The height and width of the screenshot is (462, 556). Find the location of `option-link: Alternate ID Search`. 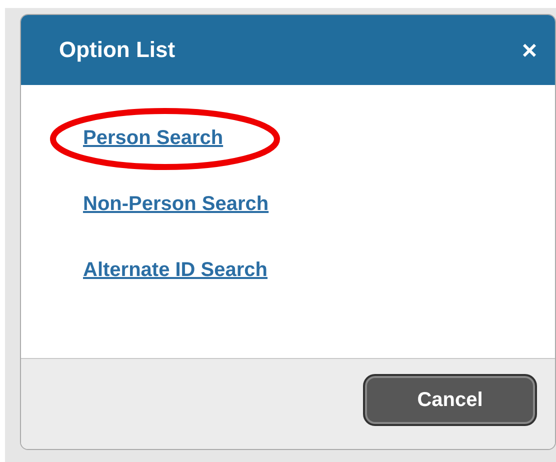

option-link: Alternate ID Search is located at coordinates (175, 270).